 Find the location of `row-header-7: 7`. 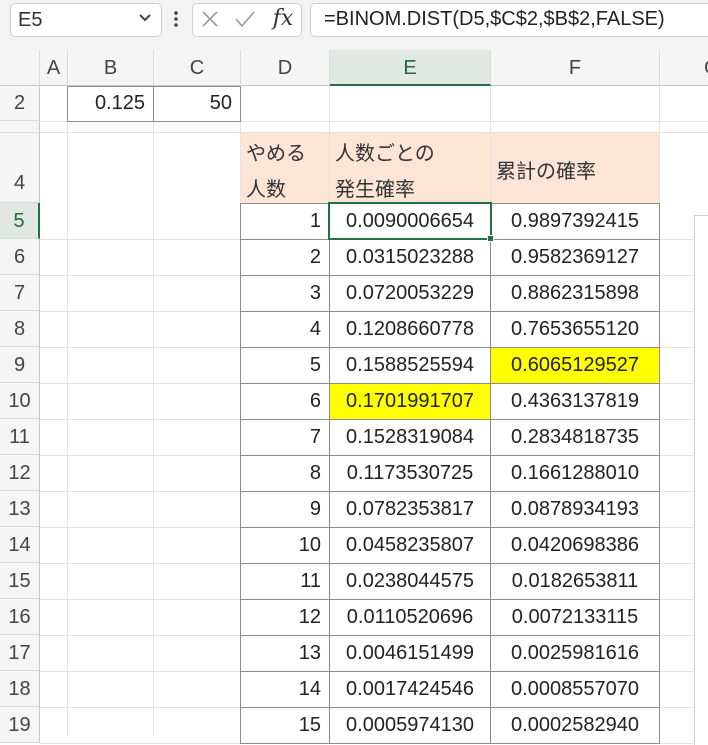

row-header-7: 7 is located at coordinates (20, 293).